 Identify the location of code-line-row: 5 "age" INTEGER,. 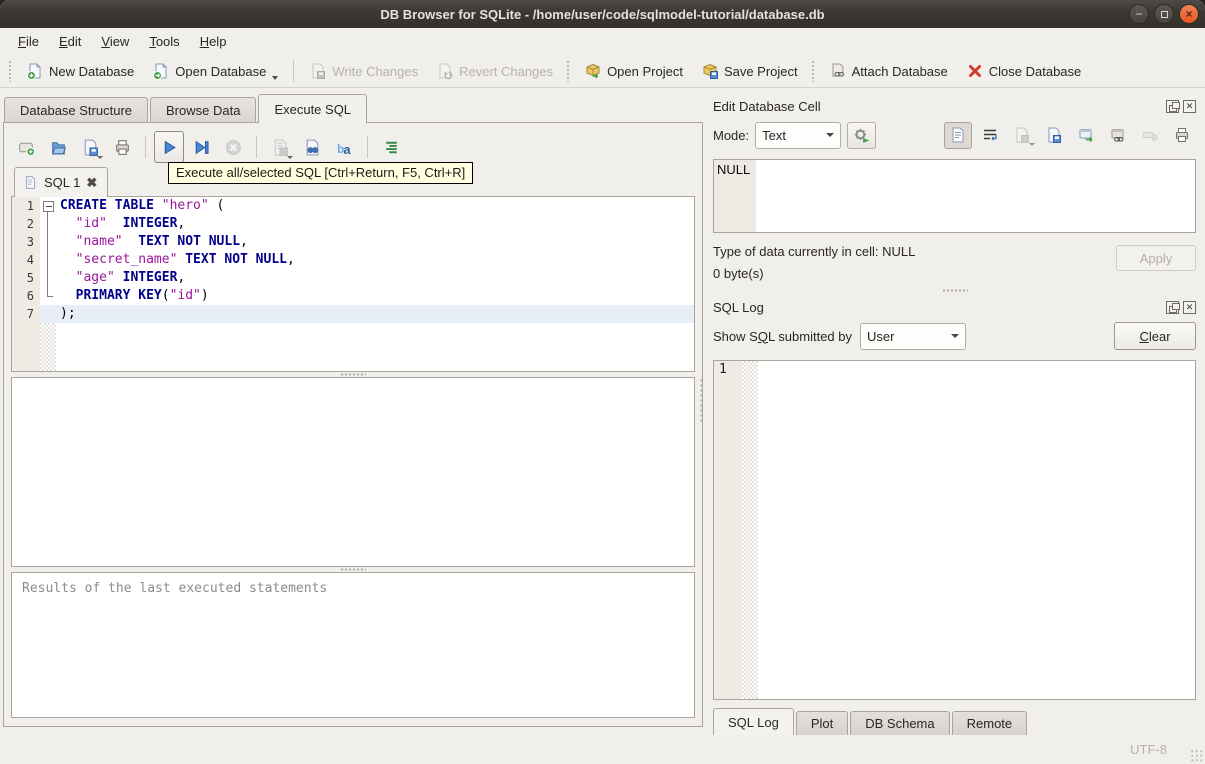
(353, 278).